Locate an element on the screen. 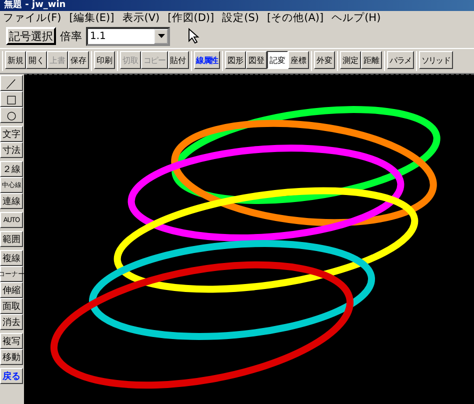 The height and width of the screenshot is (404, 474). toolbar-button: 印刷 is located at coordinates (104, 60).